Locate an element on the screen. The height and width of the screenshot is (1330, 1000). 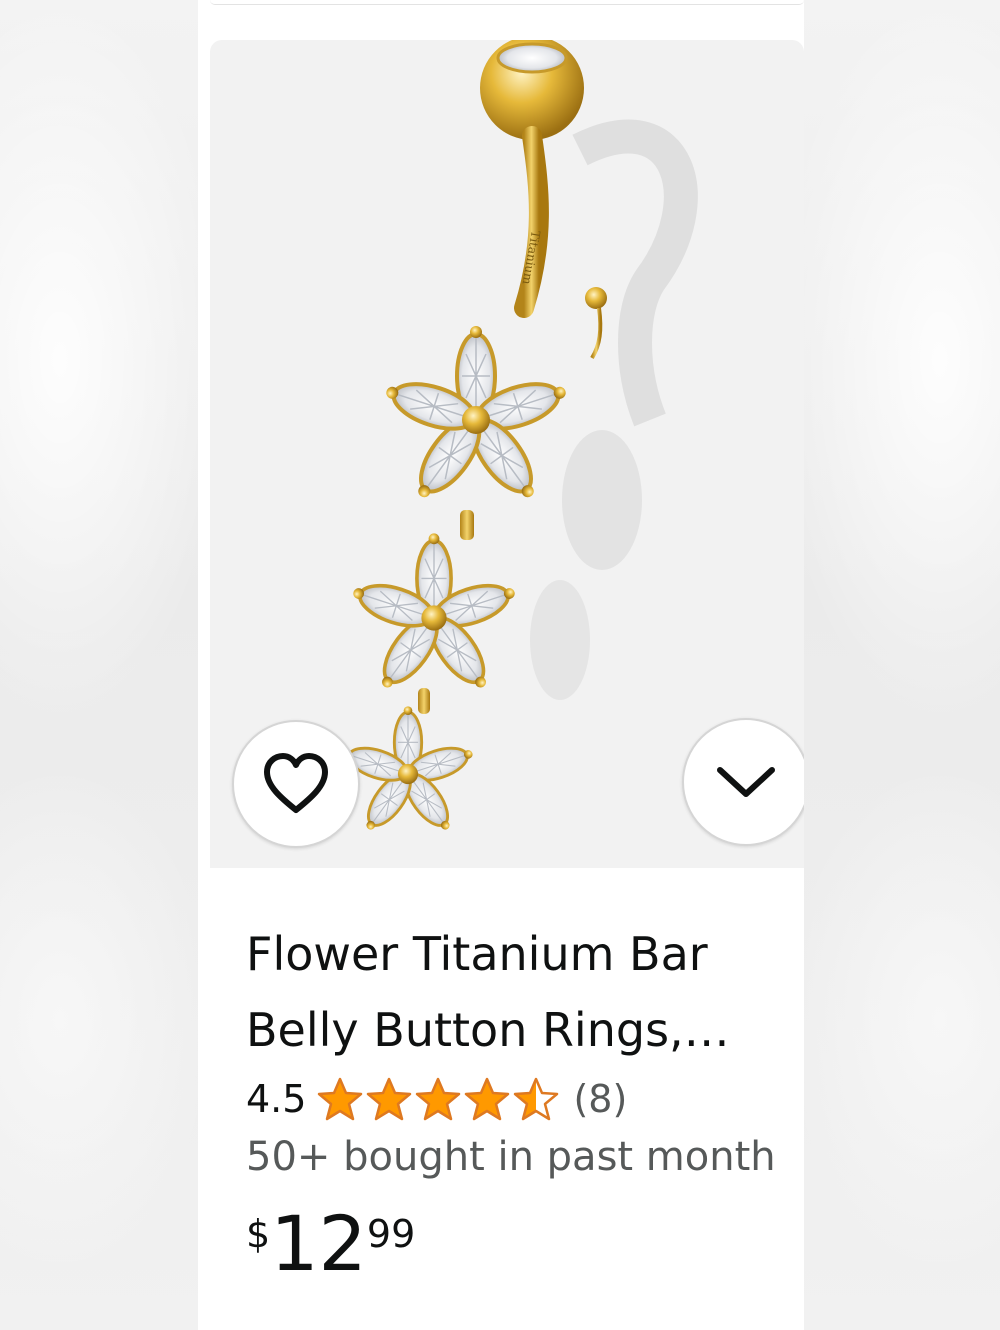
more-options-button is located at coordinates (743, 782).